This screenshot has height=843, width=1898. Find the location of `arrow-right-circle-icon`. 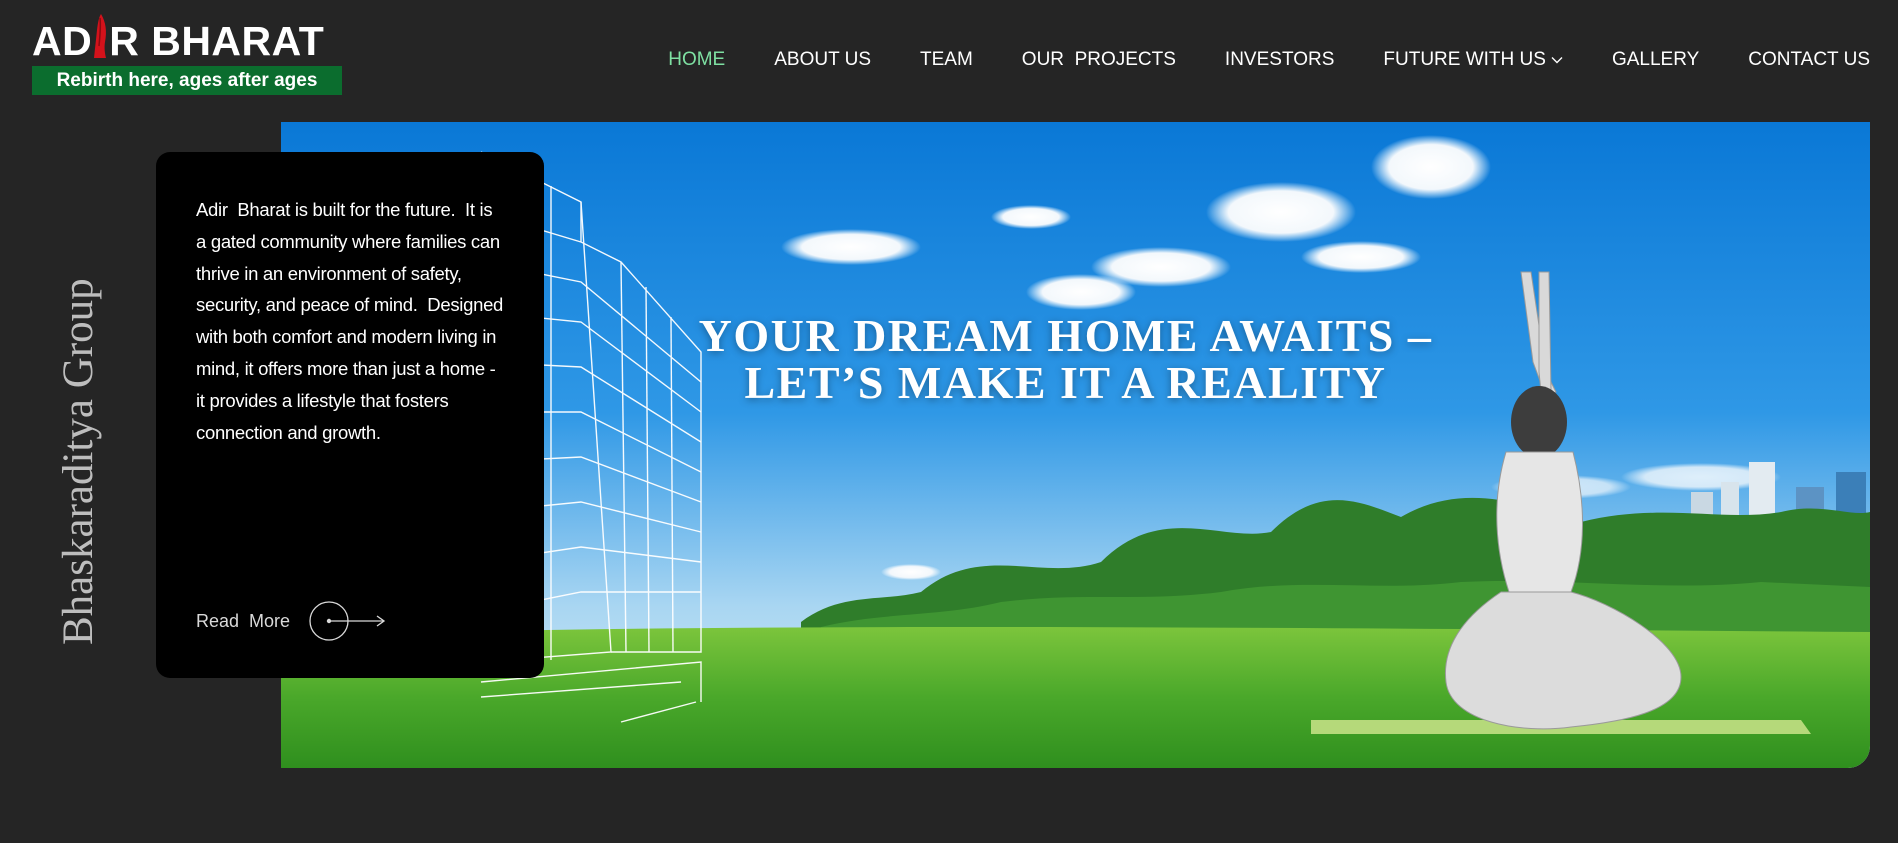

arrow-right-circle-icon is located at coordinates (348, 621).